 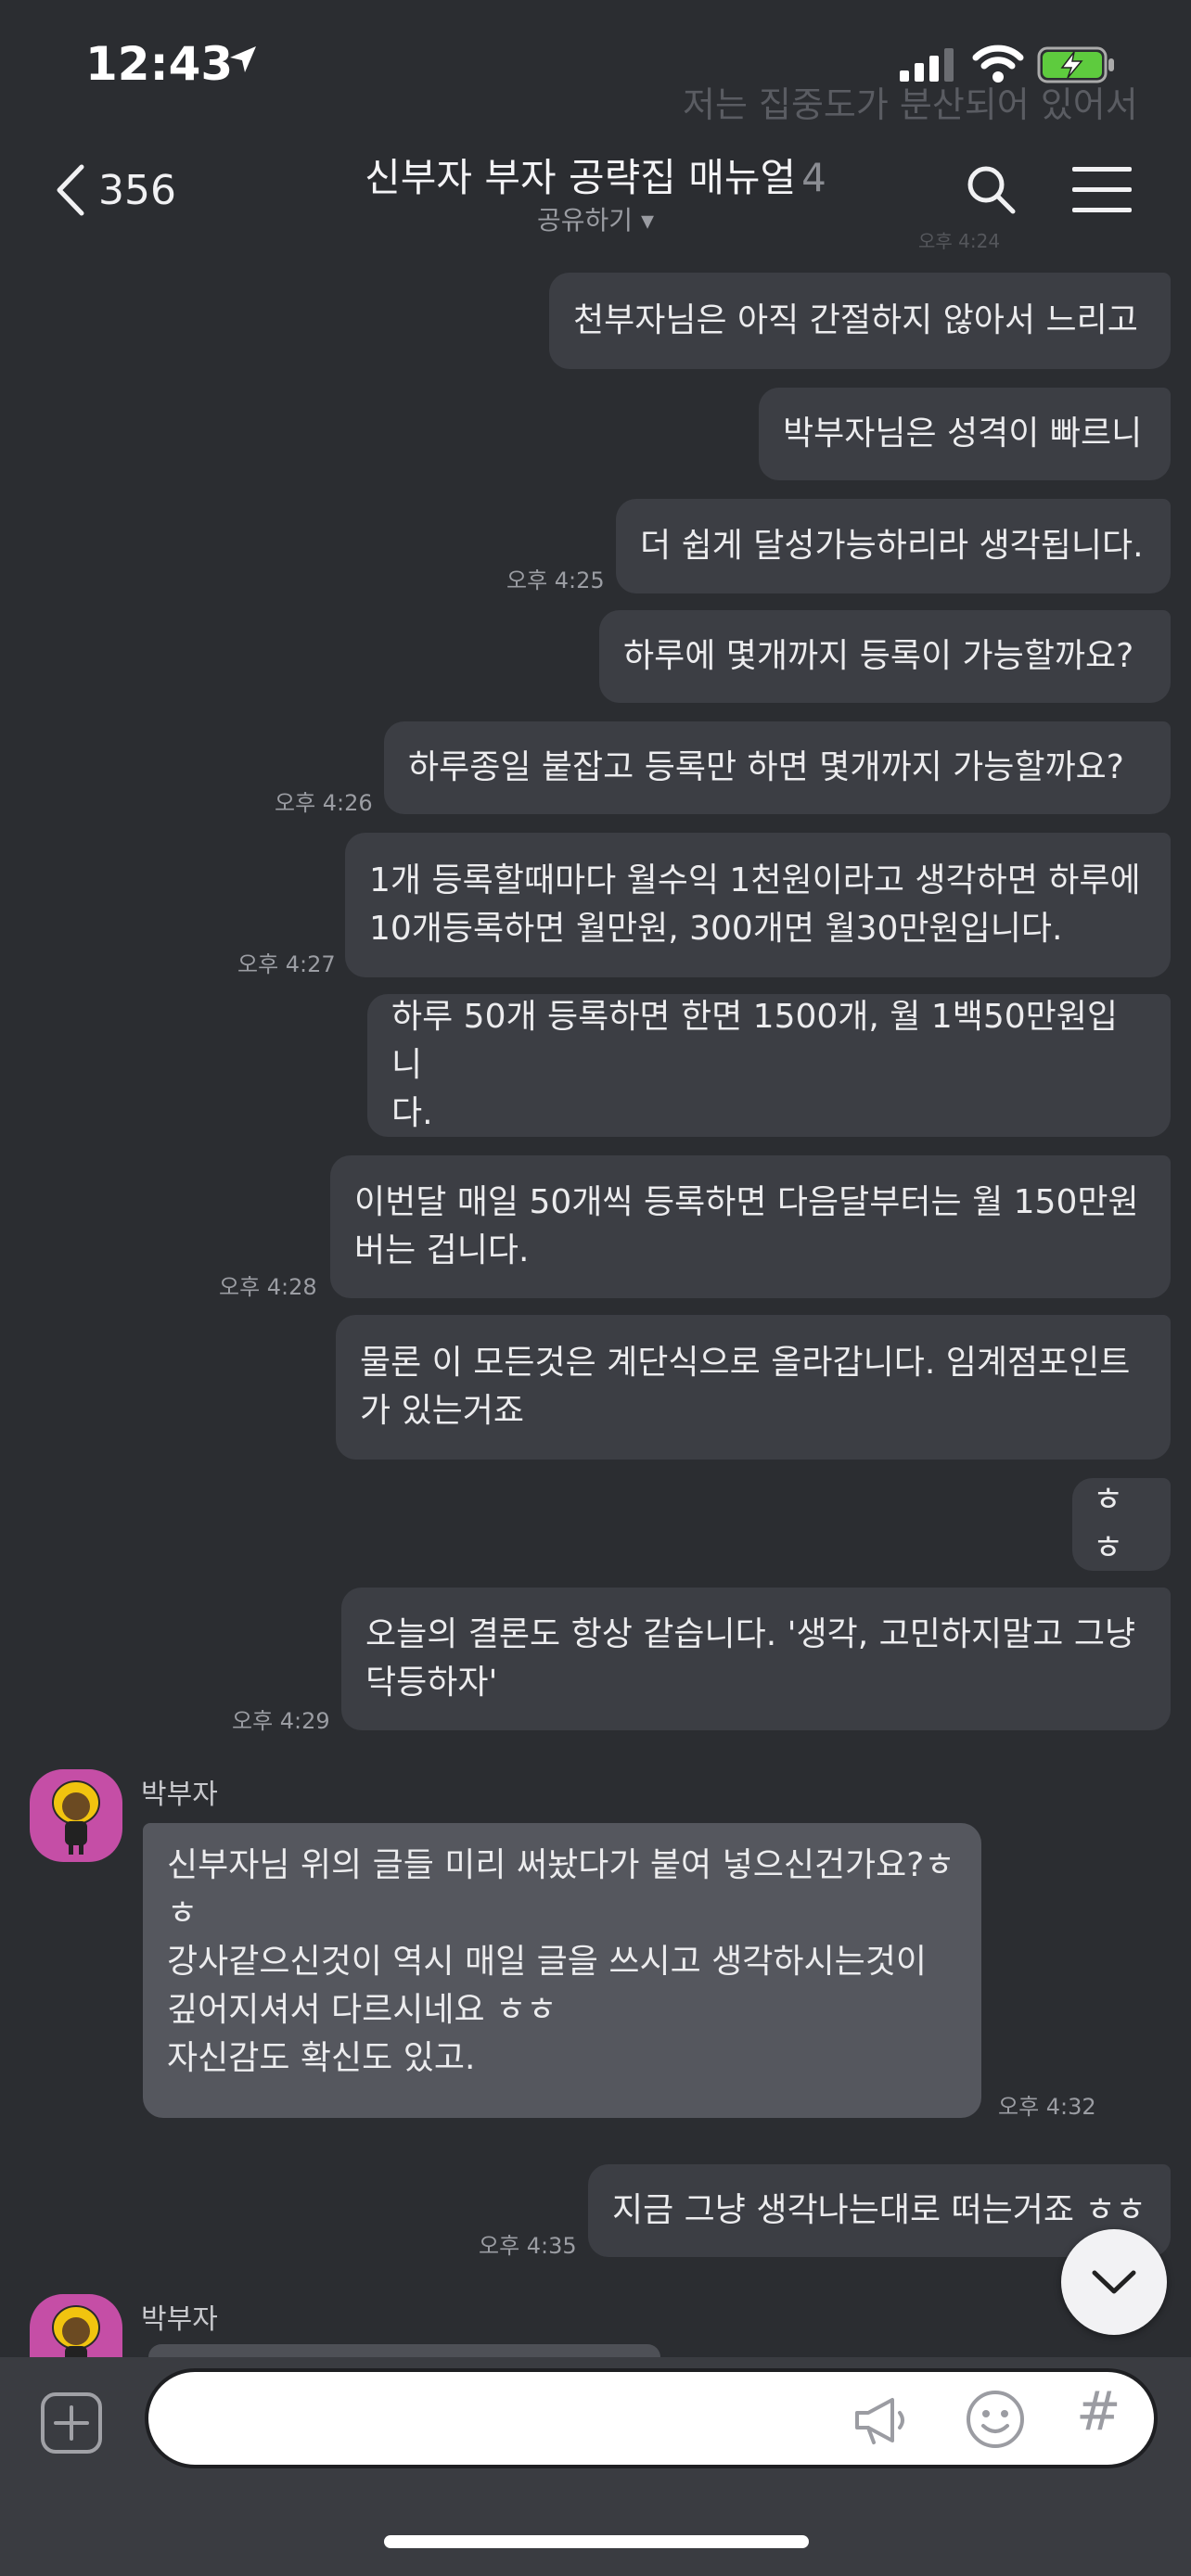 I want to click on back-button: 356, so click(x=128, y=191).